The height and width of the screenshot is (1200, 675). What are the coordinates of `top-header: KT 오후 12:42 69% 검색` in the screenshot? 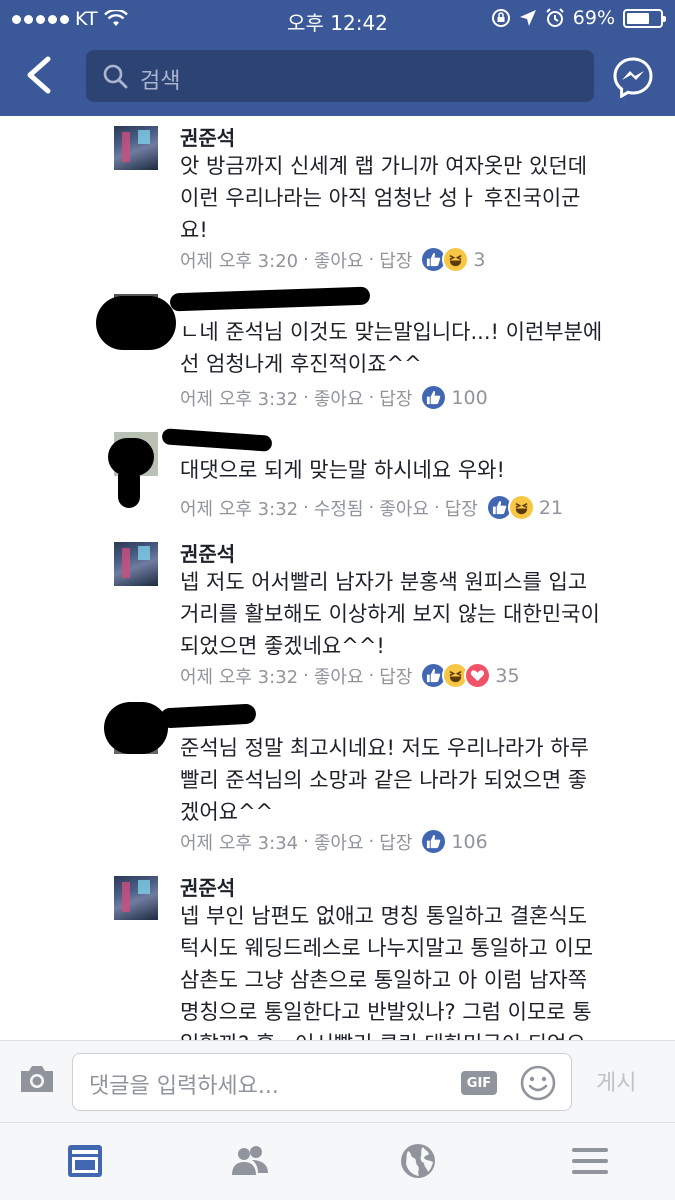 It's located at (337, 58).